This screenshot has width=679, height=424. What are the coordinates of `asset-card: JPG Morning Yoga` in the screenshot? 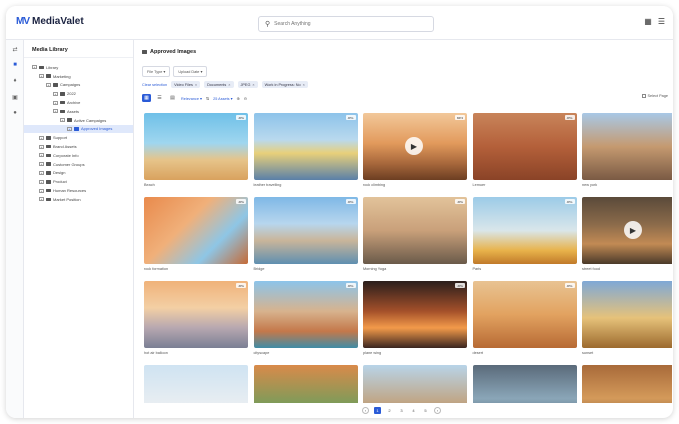 It's located at (415, 234).